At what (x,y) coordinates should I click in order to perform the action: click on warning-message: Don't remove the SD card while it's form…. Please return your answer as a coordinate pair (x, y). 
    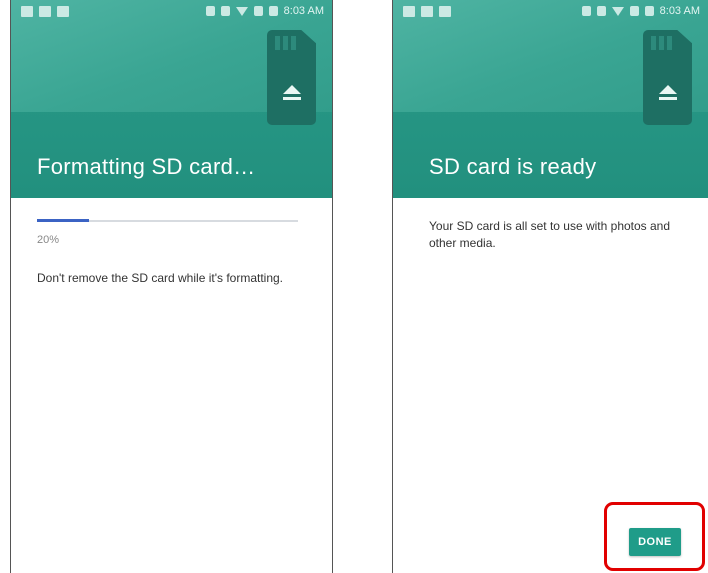
    Looking at the image, I should click on (160, 278).